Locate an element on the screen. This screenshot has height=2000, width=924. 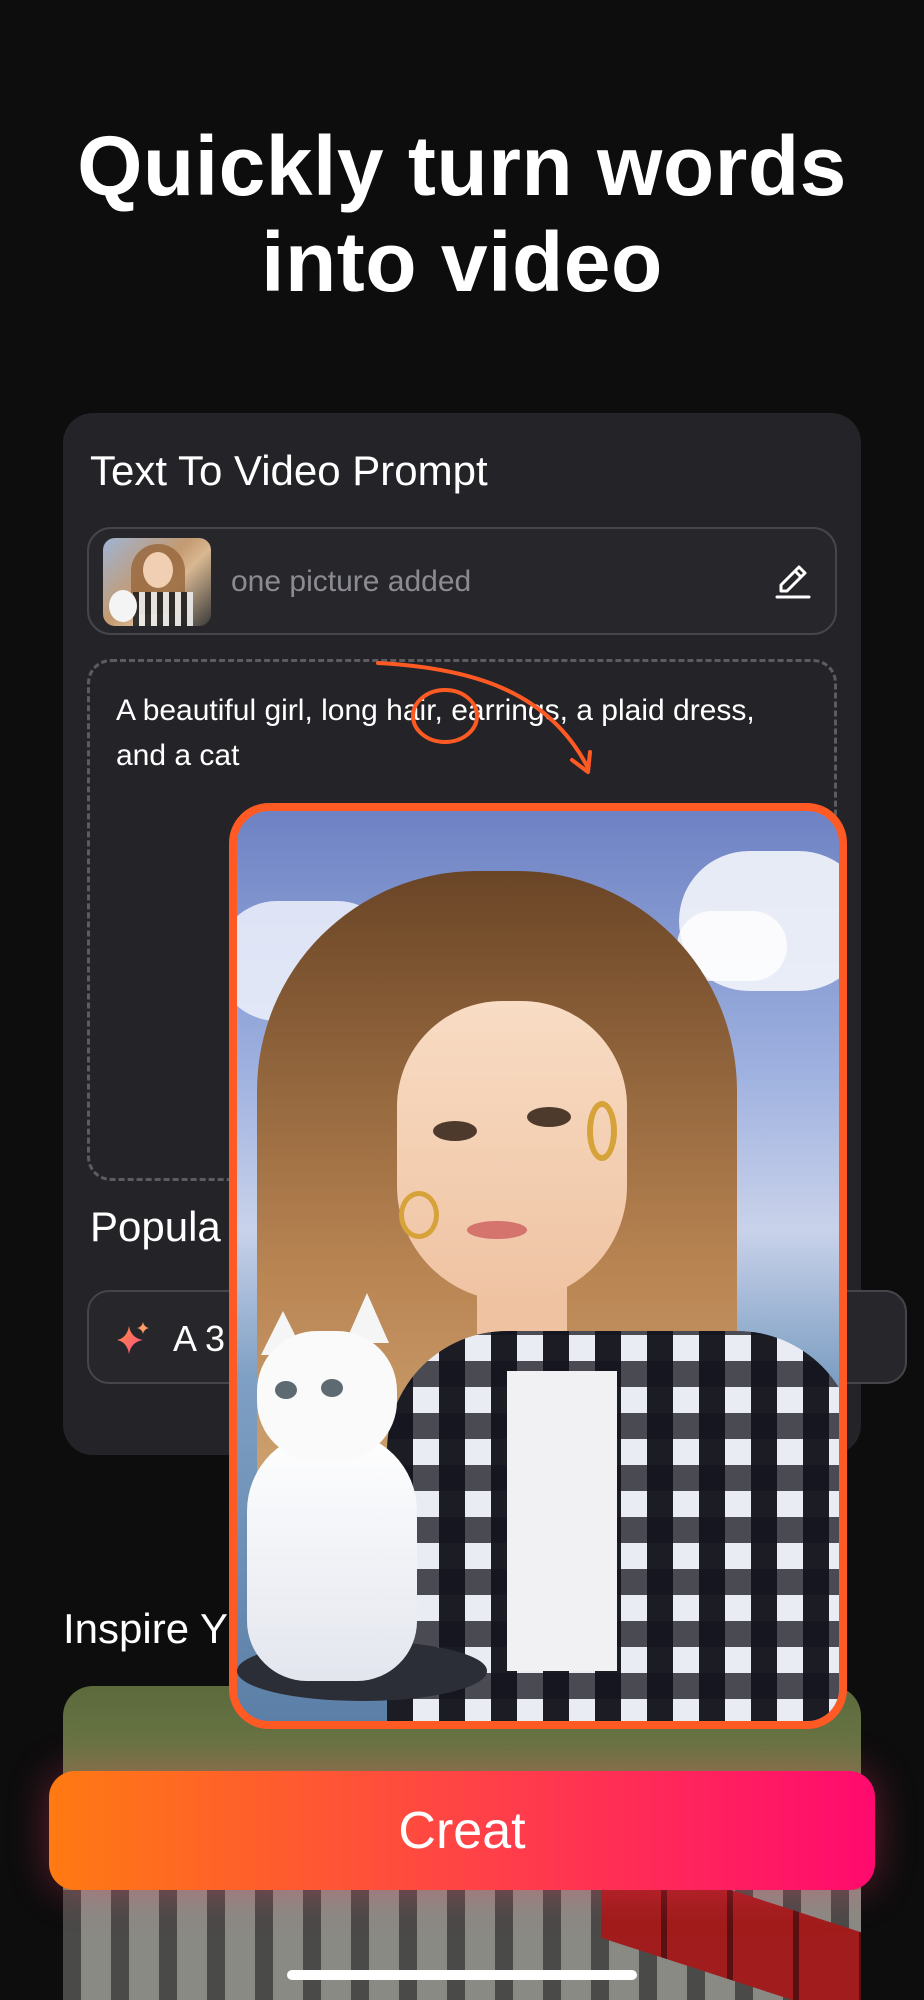
thumb-face is located at coordinates (158, 570).